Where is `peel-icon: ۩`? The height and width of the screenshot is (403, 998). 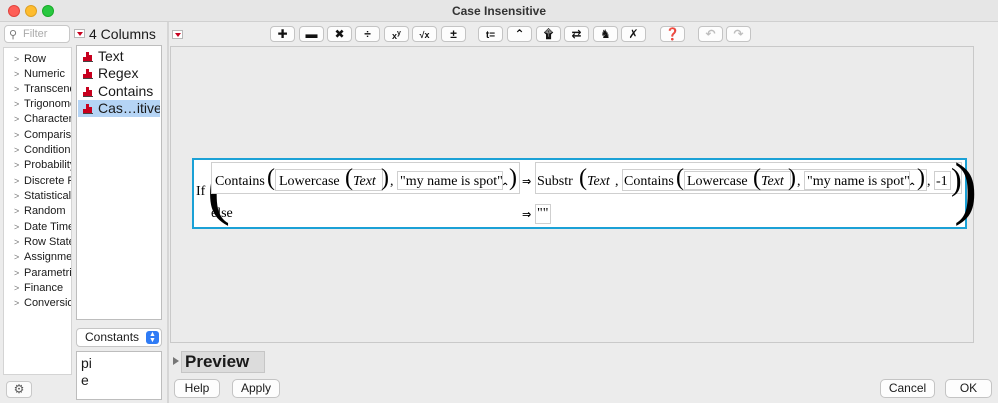 peel-icon: ۩ is located at coordinates (548, 34).